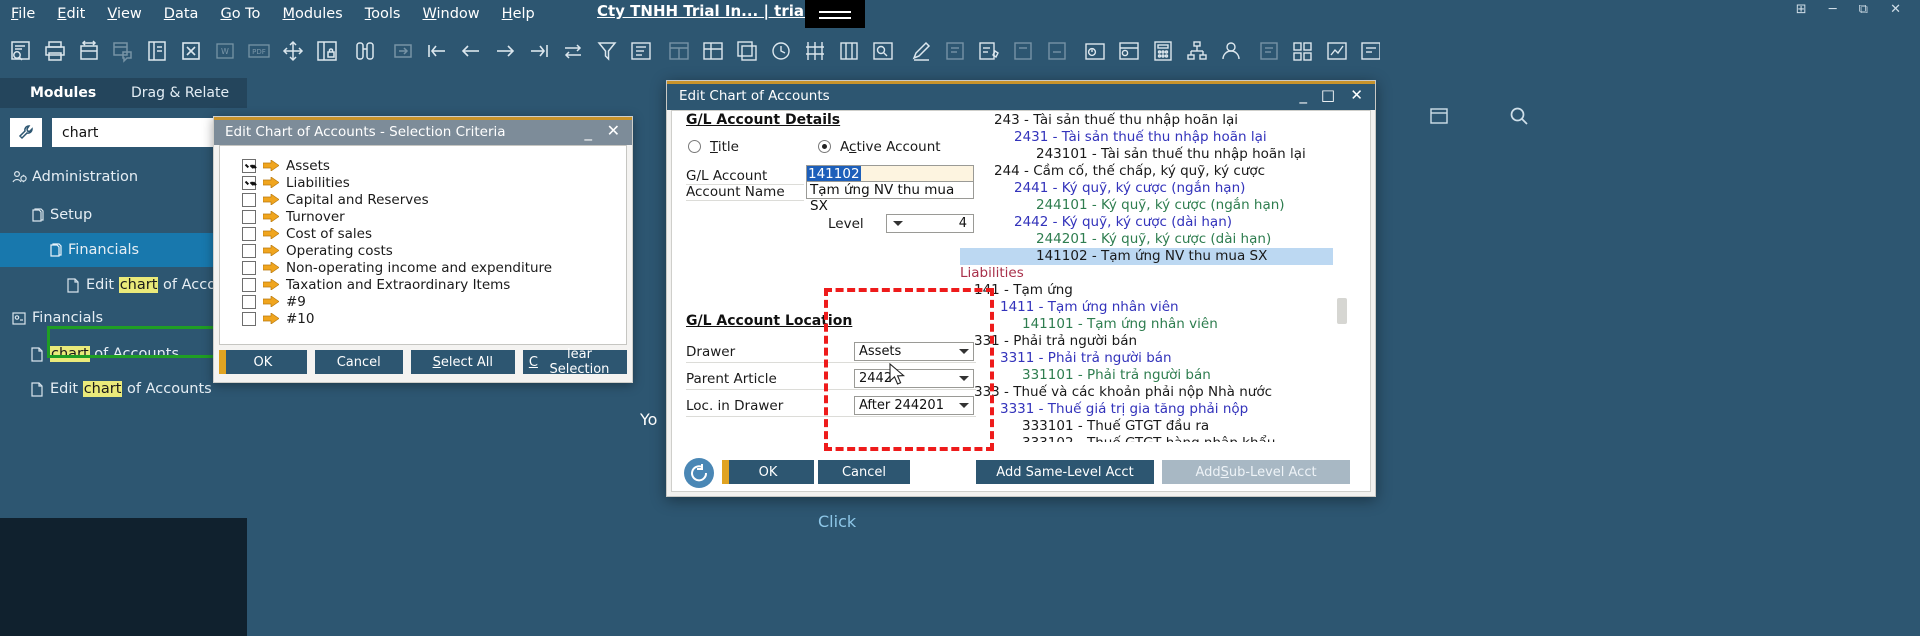 The image size is (1920, 636). I want to click on print-preview-icon, so click(90, 52).